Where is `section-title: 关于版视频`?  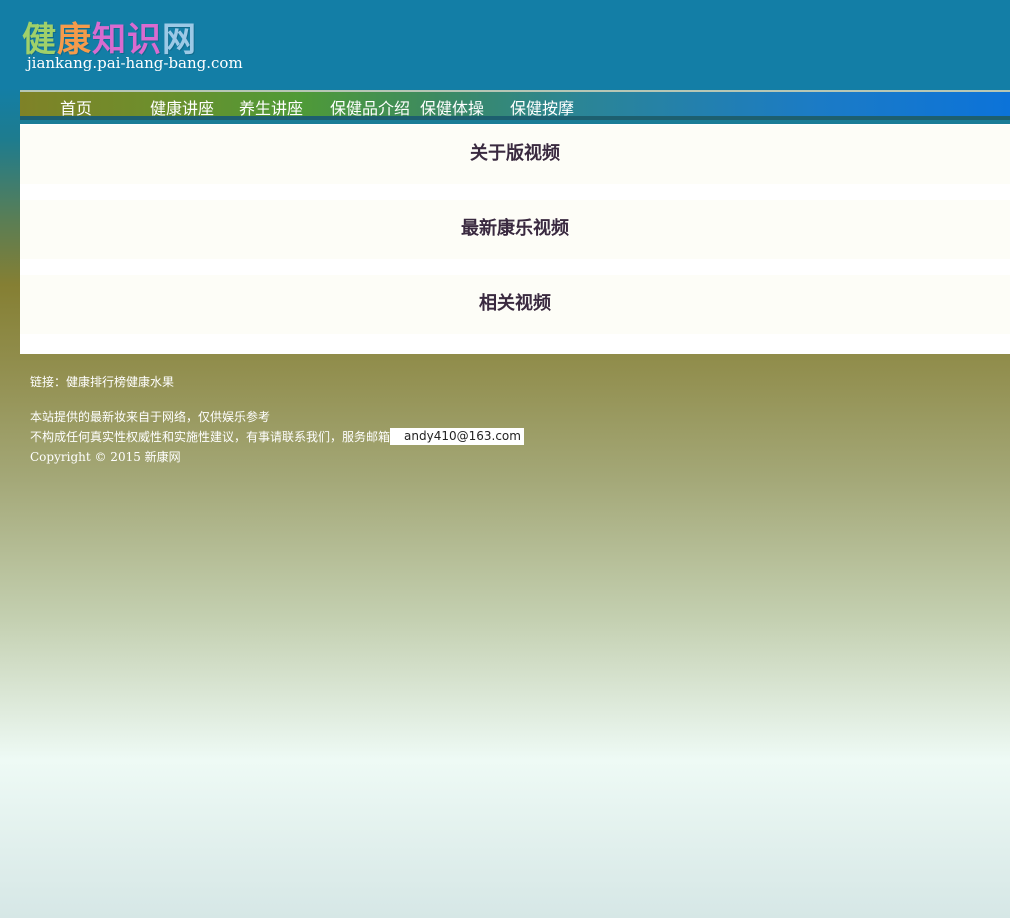 section-title: 关于版视频 is located at coordinates (515, 153).